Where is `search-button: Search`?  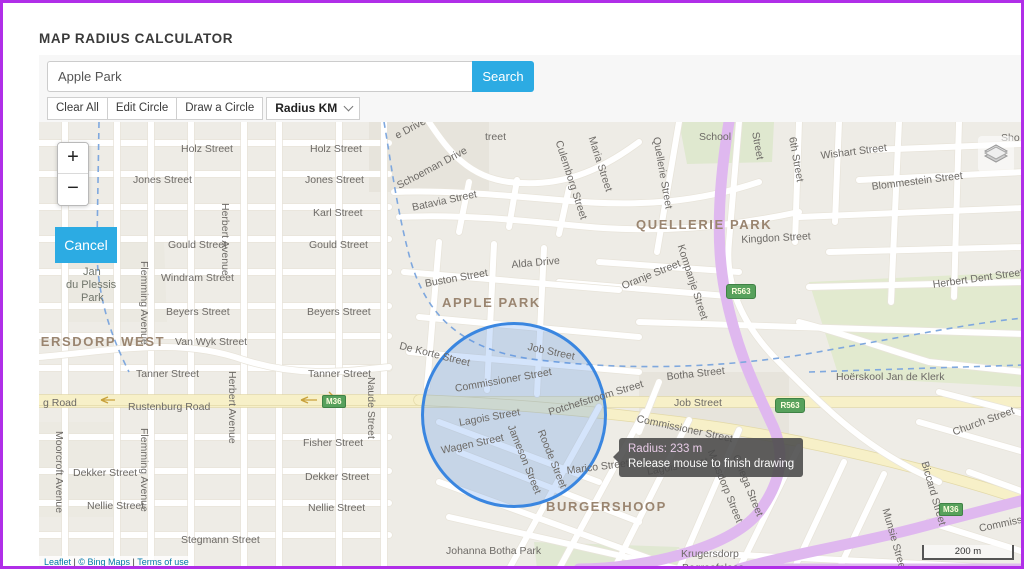
search-button: Search is located at coordinates (503, 76).